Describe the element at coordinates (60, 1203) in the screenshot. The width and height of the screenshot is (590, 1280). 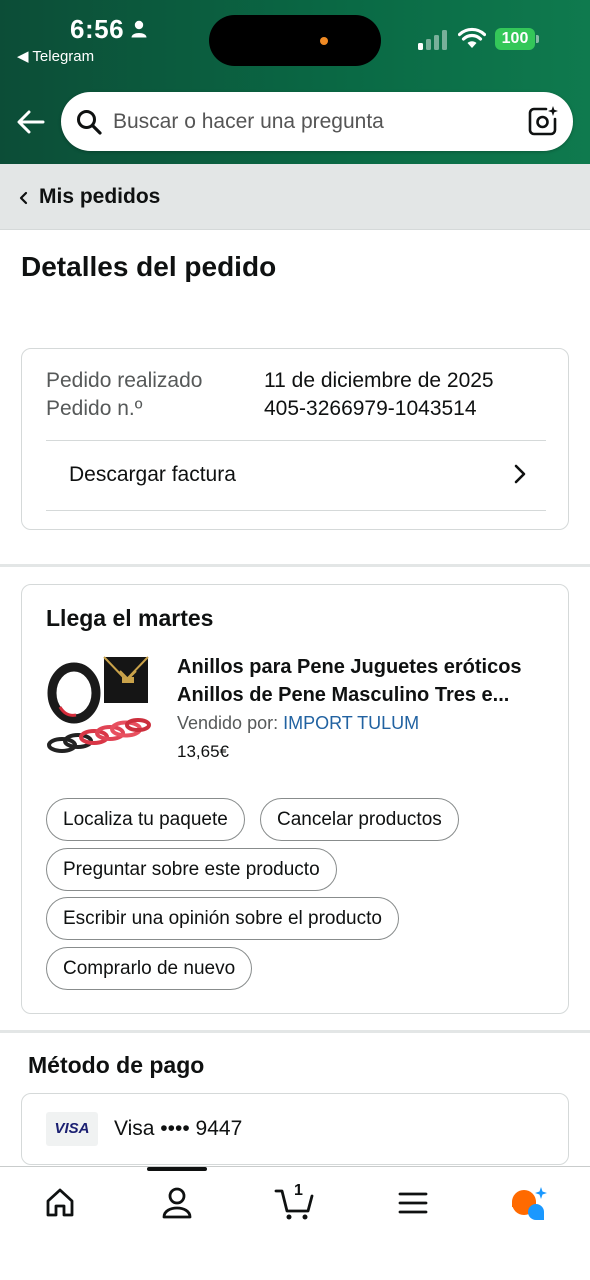
I see `home-icon` at that location.